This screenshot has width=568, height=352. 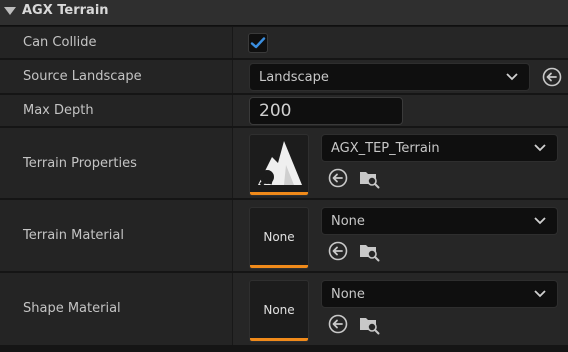 I want to click on dropdown-value: Landscape, so click(x=294, y=77).